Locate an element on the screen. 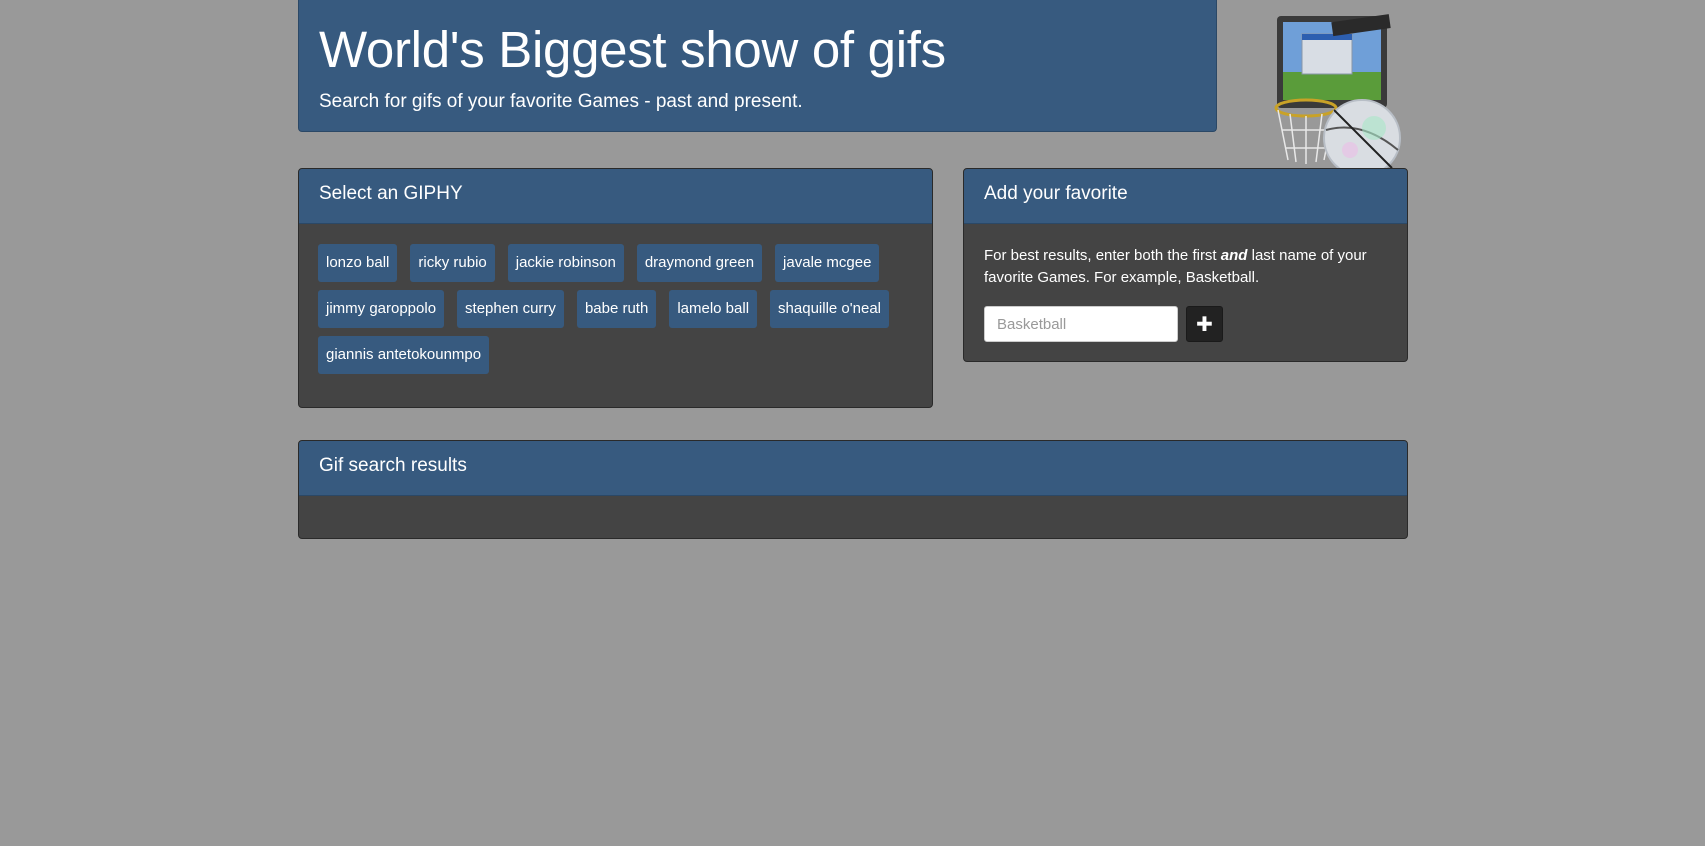 This screenshot has width=1705, height=846. add-panel-heading: Add your favorite is located at coordinates (1185, 196).